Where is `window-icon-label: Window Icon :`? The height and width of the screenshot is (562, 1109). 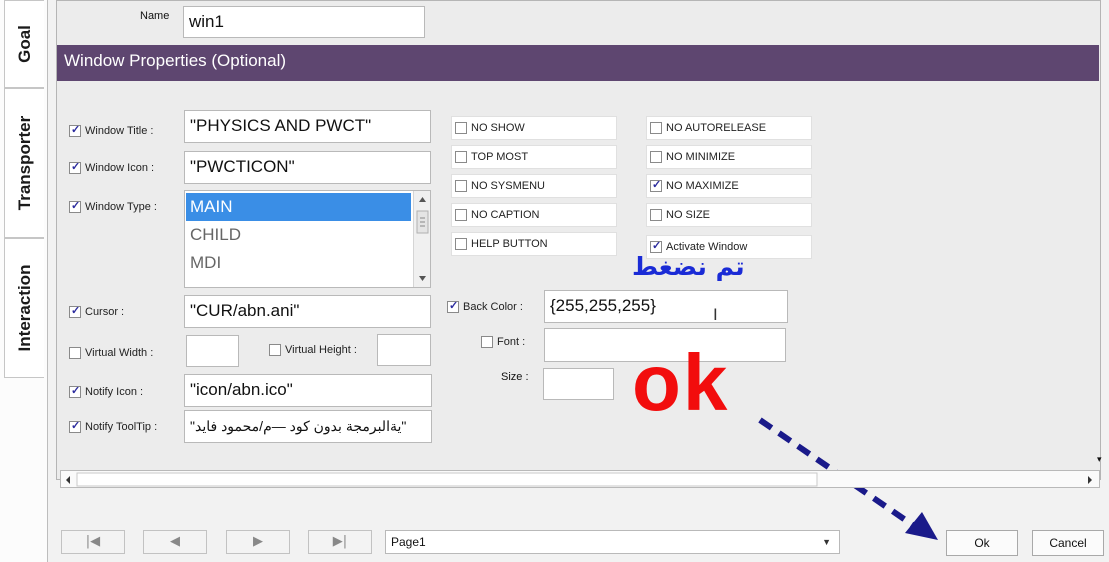
window-icon-label: Window Icon : is located at coordinates (120, 168).